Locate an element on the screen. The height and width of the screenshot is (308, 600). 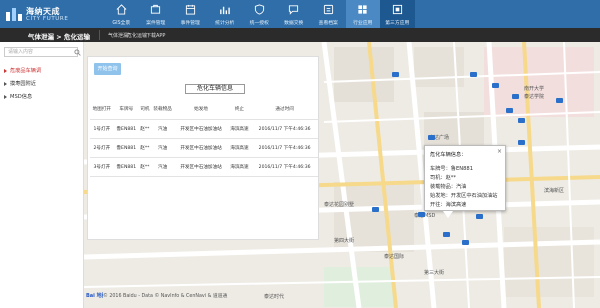
nav-label: 统一授权 is located at coordinates (259, 23).